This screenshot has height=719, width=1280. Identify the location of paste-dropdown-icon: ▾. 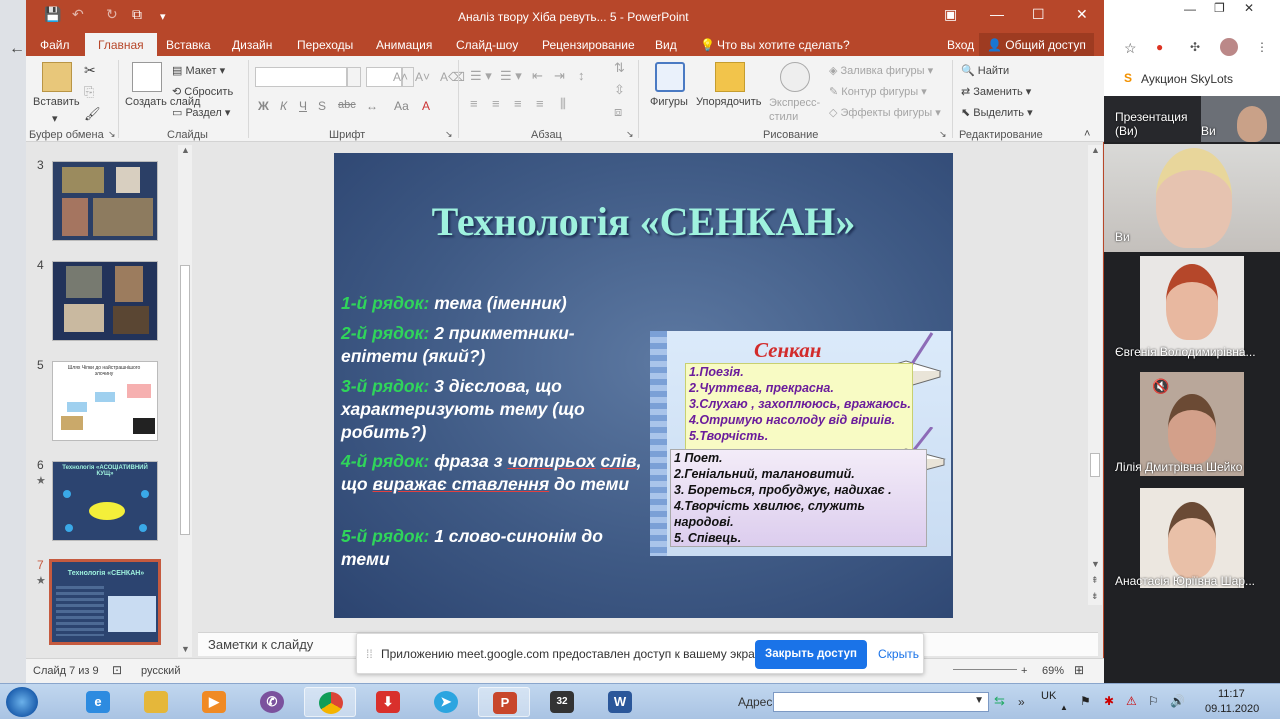
(55, 118).